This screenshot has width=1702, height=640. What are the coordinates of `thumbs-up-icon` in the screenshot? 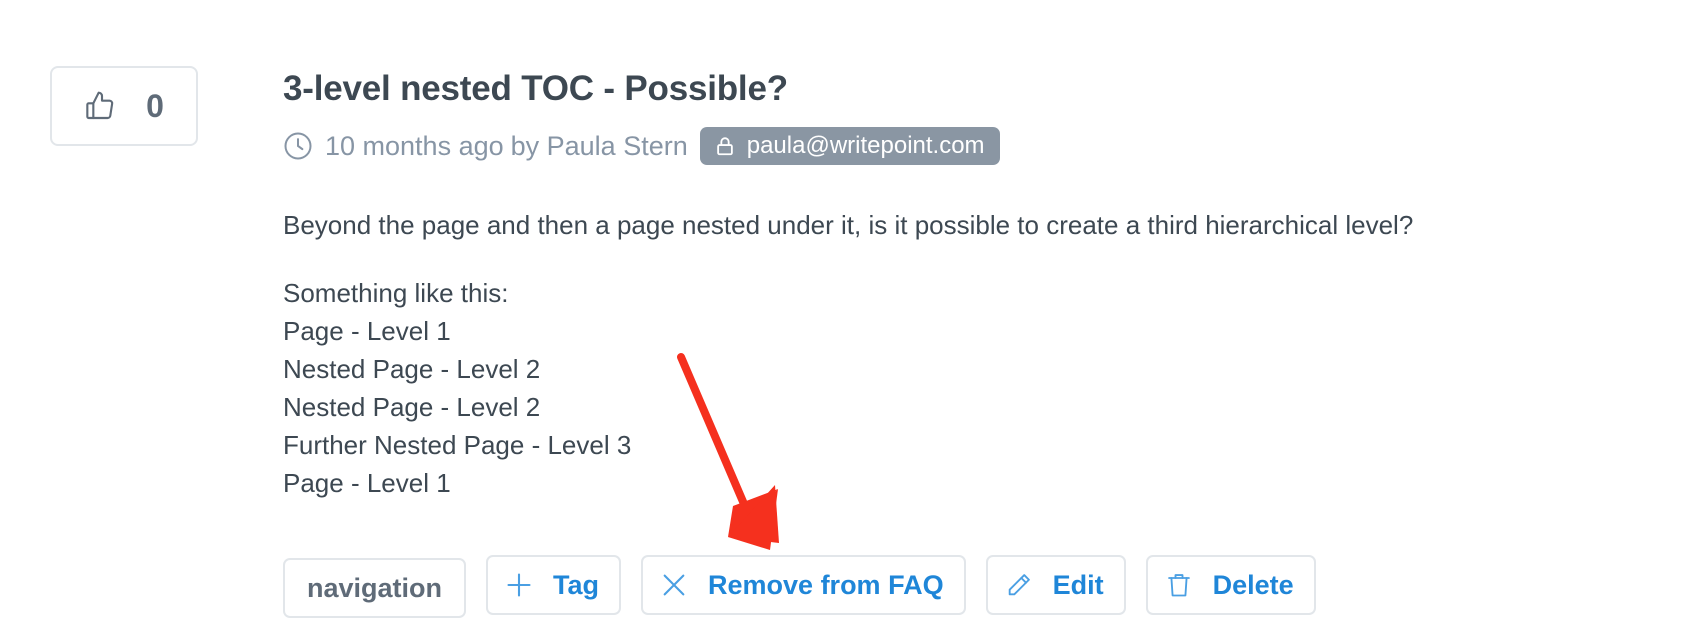 It's located at (100, 106).